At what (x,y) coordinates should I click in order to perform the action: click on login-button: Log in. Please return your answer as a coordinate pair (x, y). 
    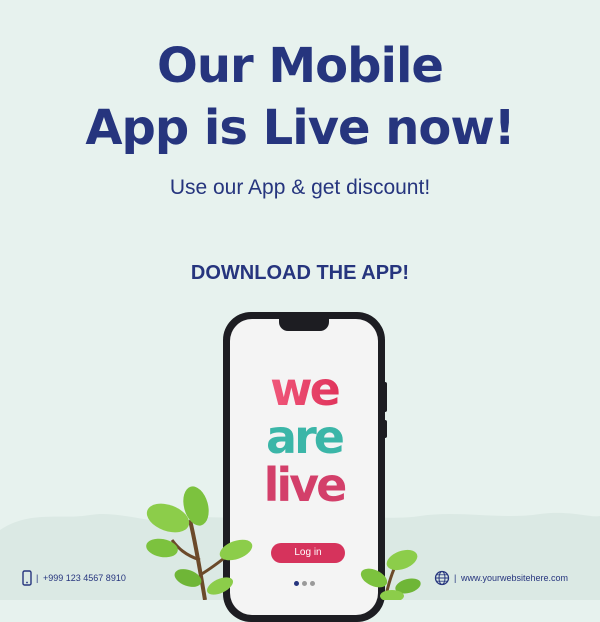
    Looking at the image, I should click on (308, 553).